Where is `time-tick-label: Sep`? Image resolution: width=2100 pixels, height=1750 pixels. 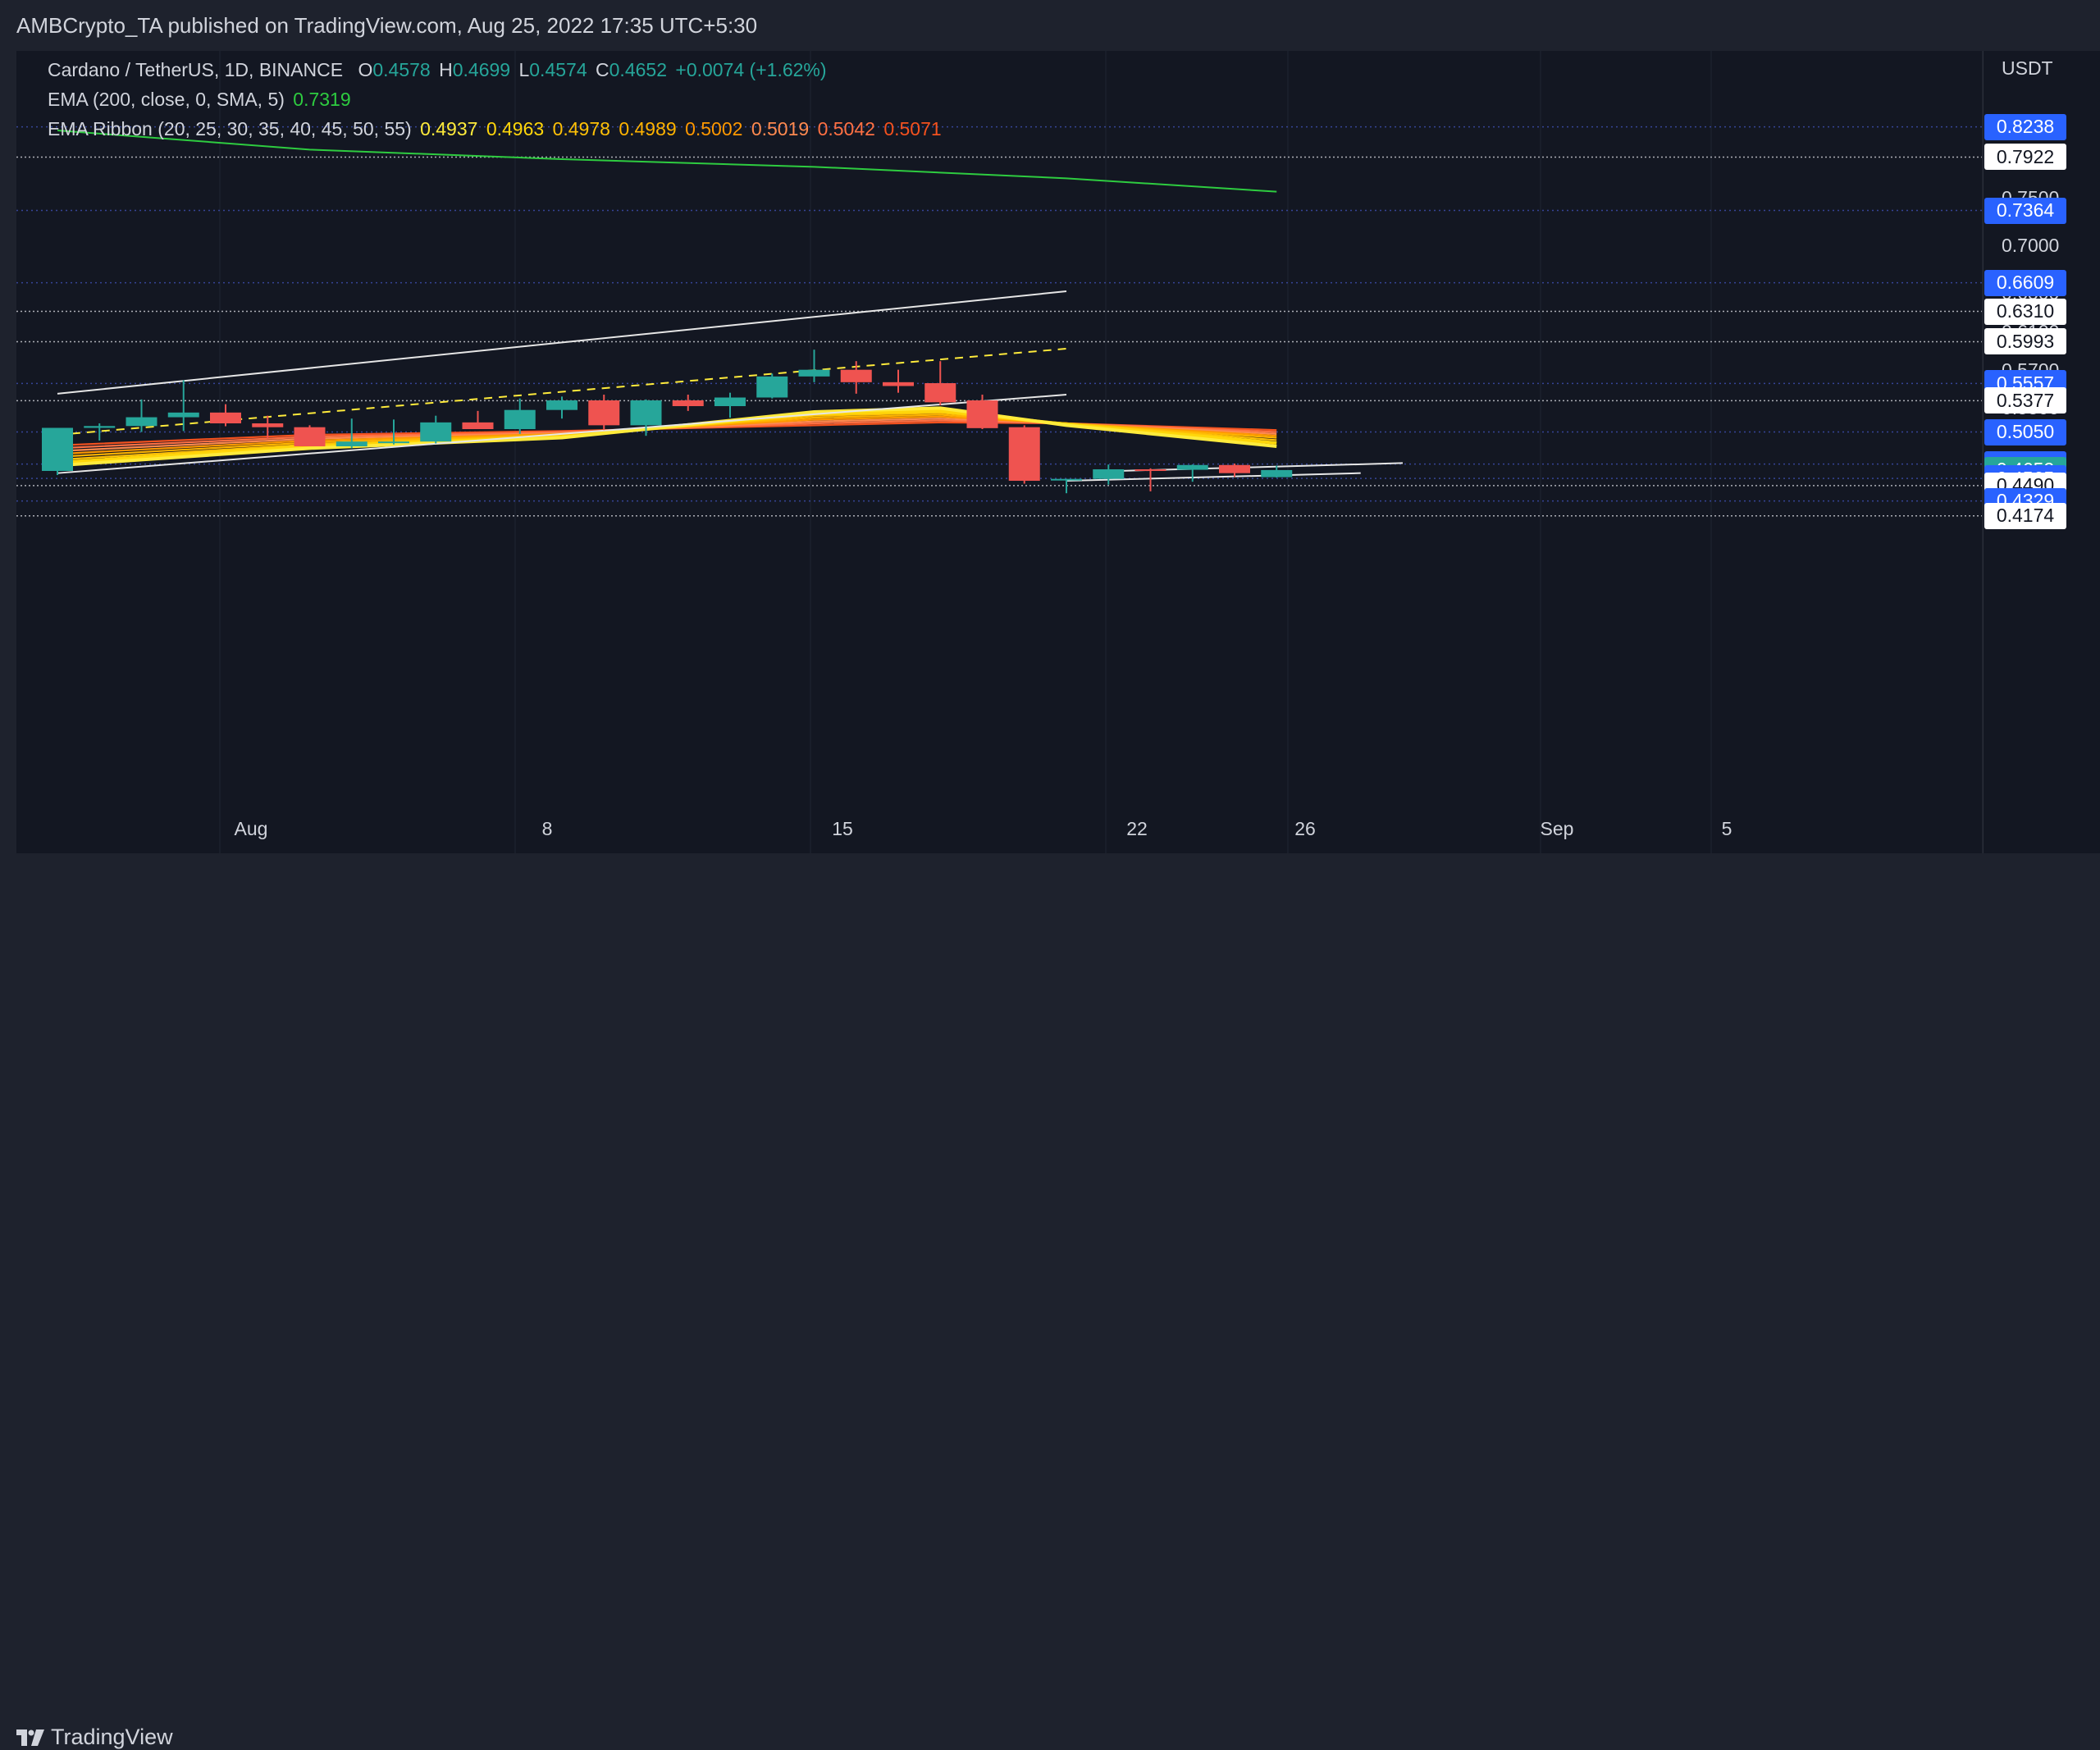
time-tick-label: Sep is located at coordinates (1557, 828).